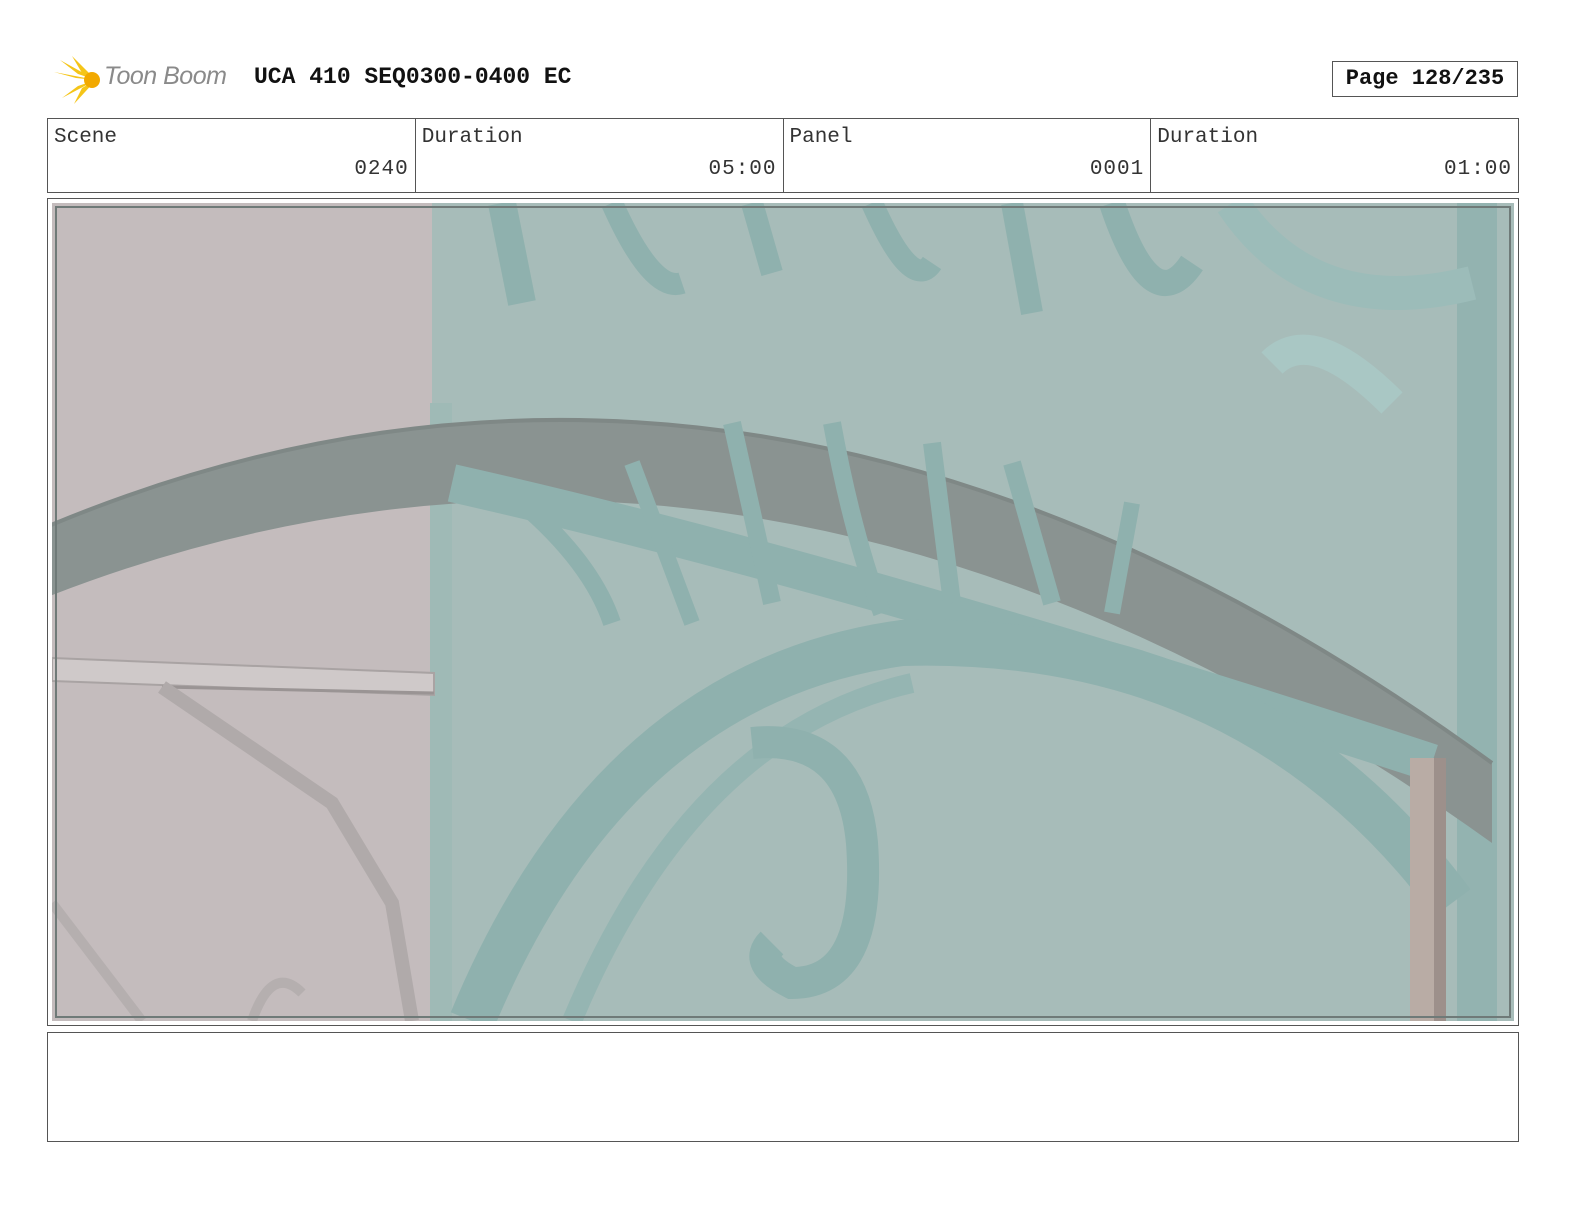 The height and width of the screenshot is (1224, 1584). Describe the element at coordinates (1208, 137) in the screenshot. I see `panel-duration-label: Duration` at that location.